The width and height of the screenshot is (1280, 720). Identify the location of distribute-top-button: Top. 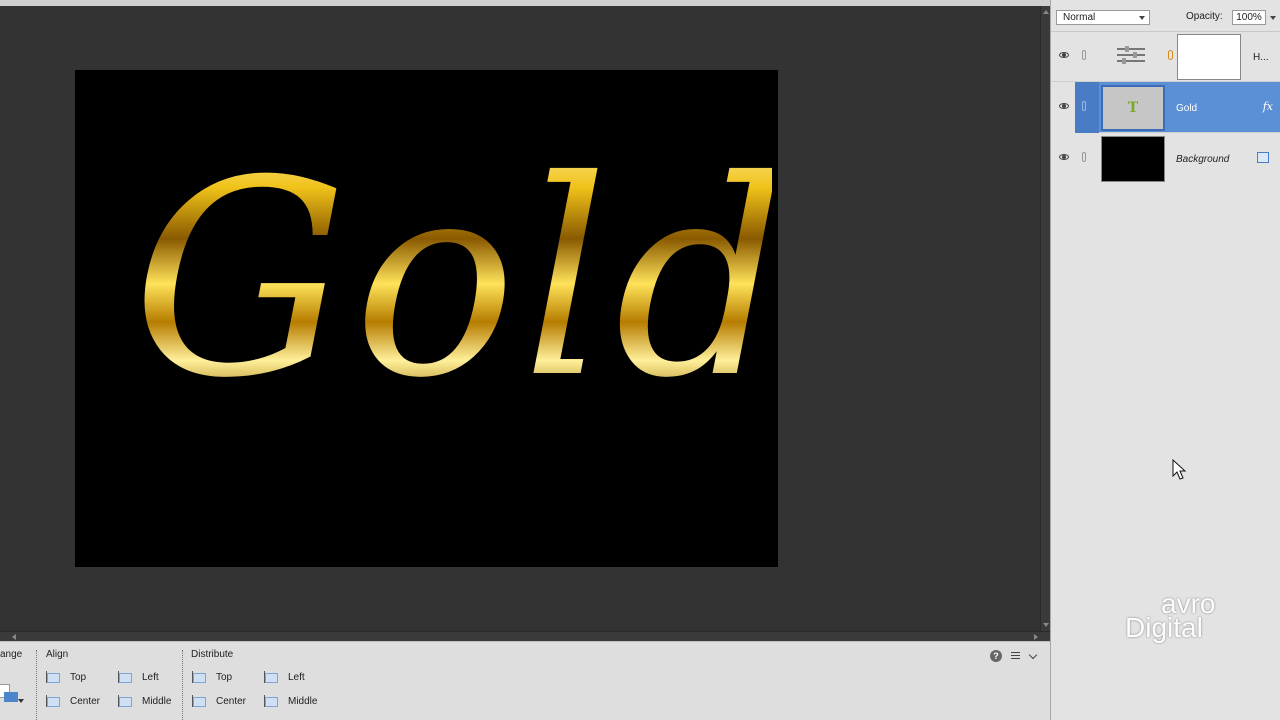
(212, 677).